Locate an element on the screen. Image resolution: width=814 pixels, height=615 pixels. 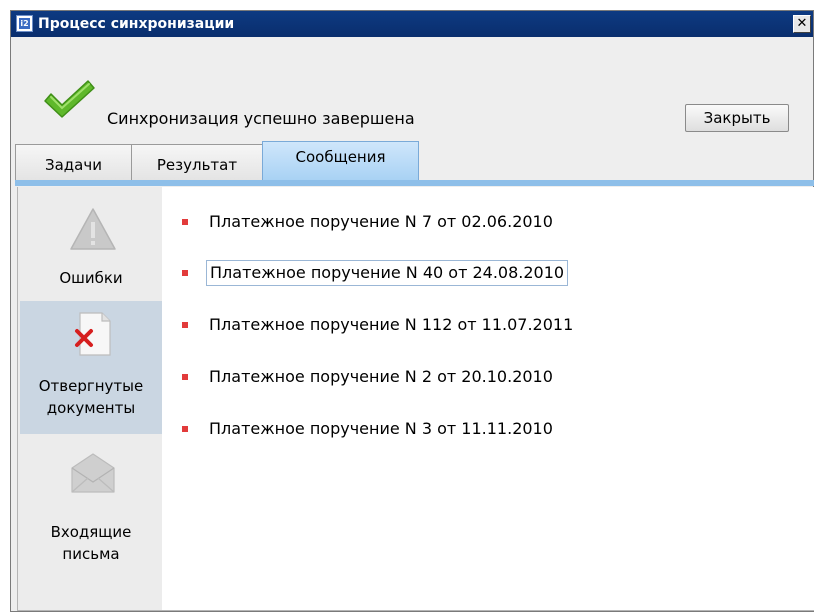
list-item-text: Платежное поручение N 3 от 11.11.2010 is located at coordinates (381, 428).